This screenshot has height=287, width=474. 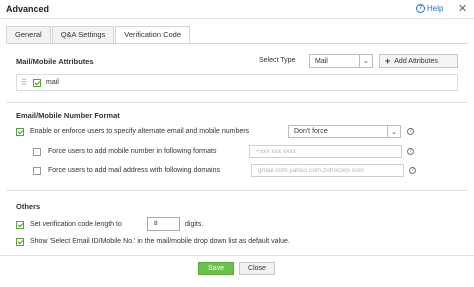 What do you see at coordinates (152, 35) in the screenshot?
I see `tab-verification-code: Verification Code` at bounding box center [152, 35].